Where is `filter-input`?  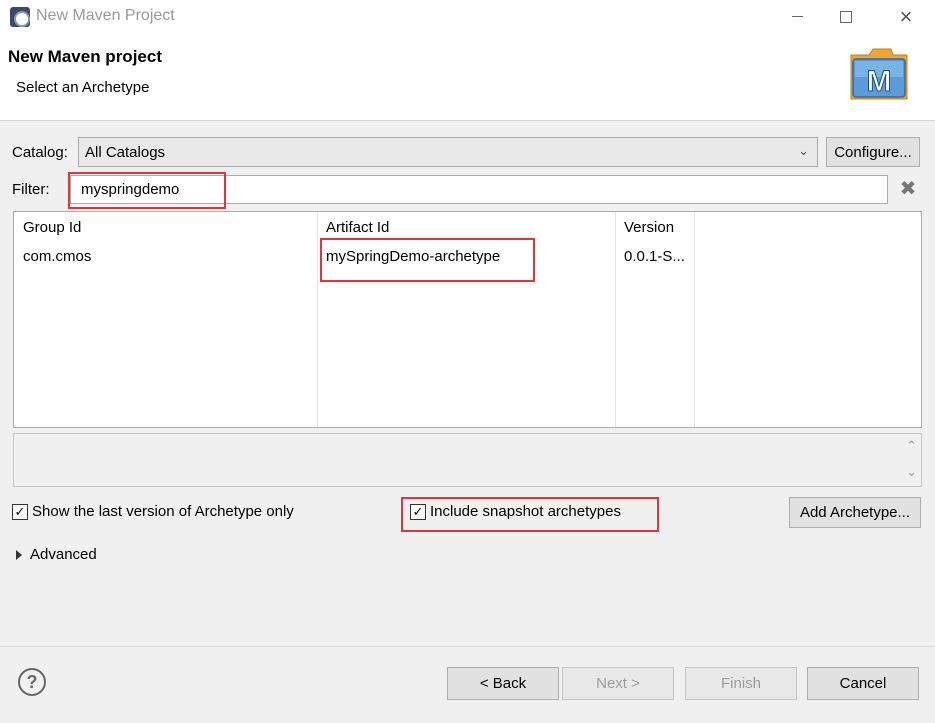
filter-input is located at coordinates (479, 189).